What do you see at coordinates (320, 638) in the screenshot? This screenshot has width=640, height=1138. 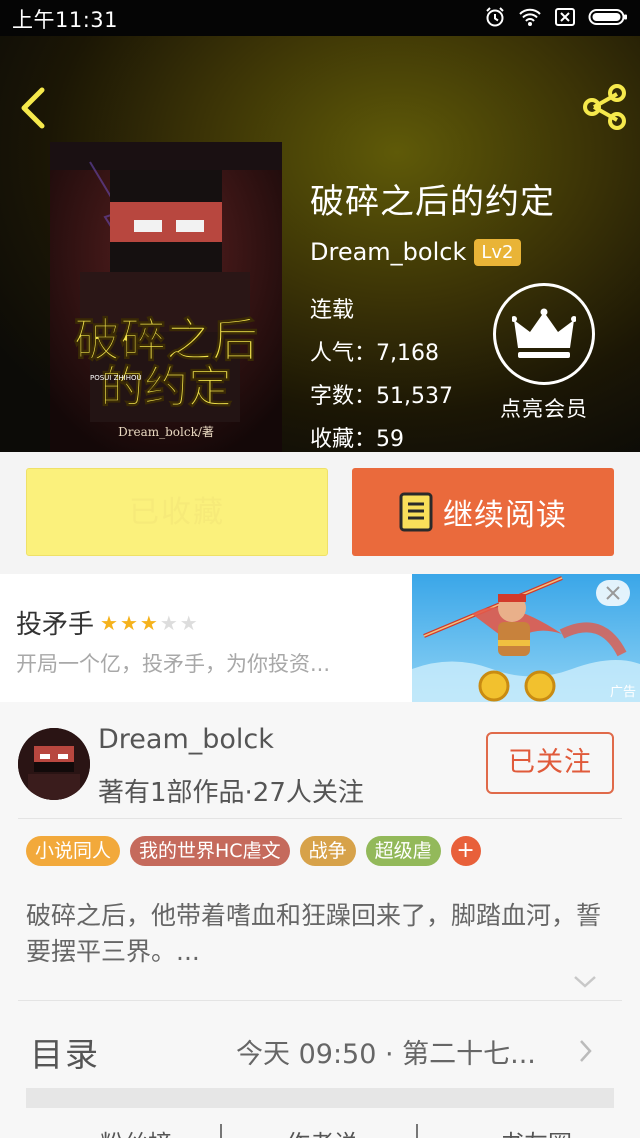 I see `ad-banner: 投矛手 ★★★★★ 开局一个亿，投矛手，为你投资... 广告` at bounding box center [320, 638].